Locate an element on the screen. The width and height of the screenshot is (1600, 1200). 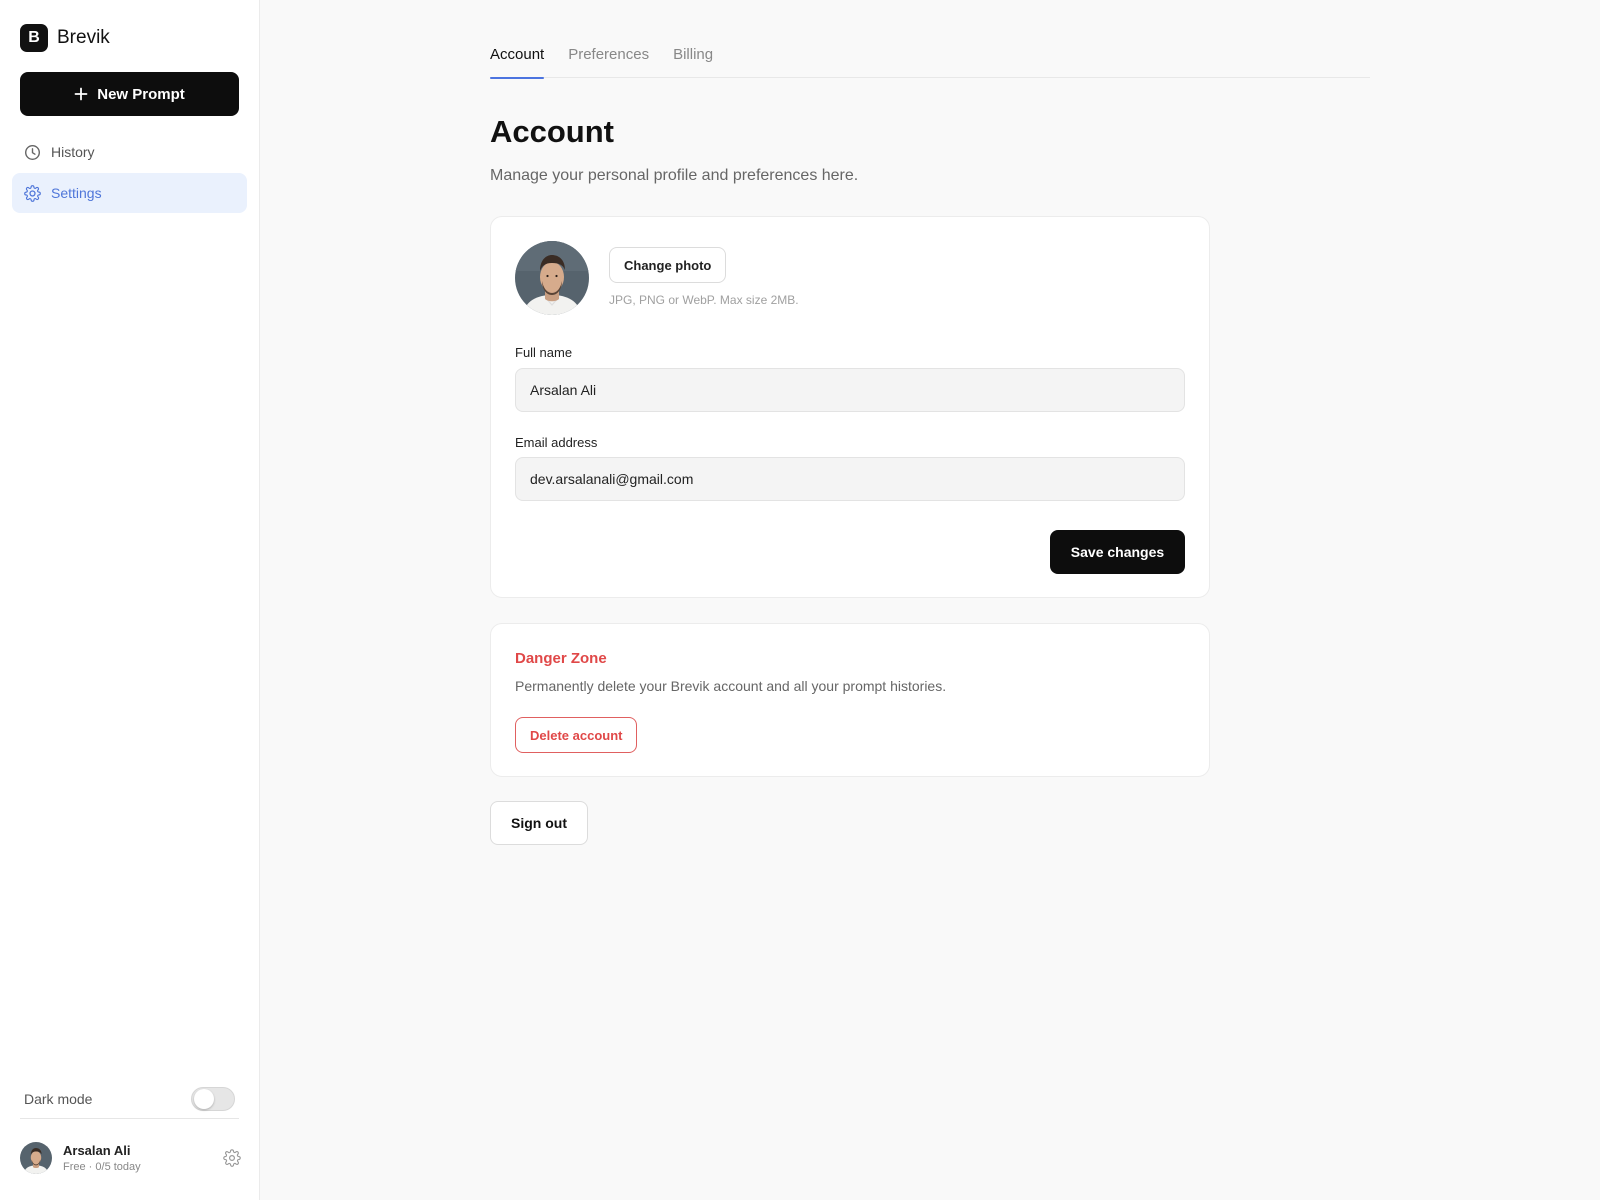
dark-mode-row: Dark mode is located at coordinates (129, 1099).